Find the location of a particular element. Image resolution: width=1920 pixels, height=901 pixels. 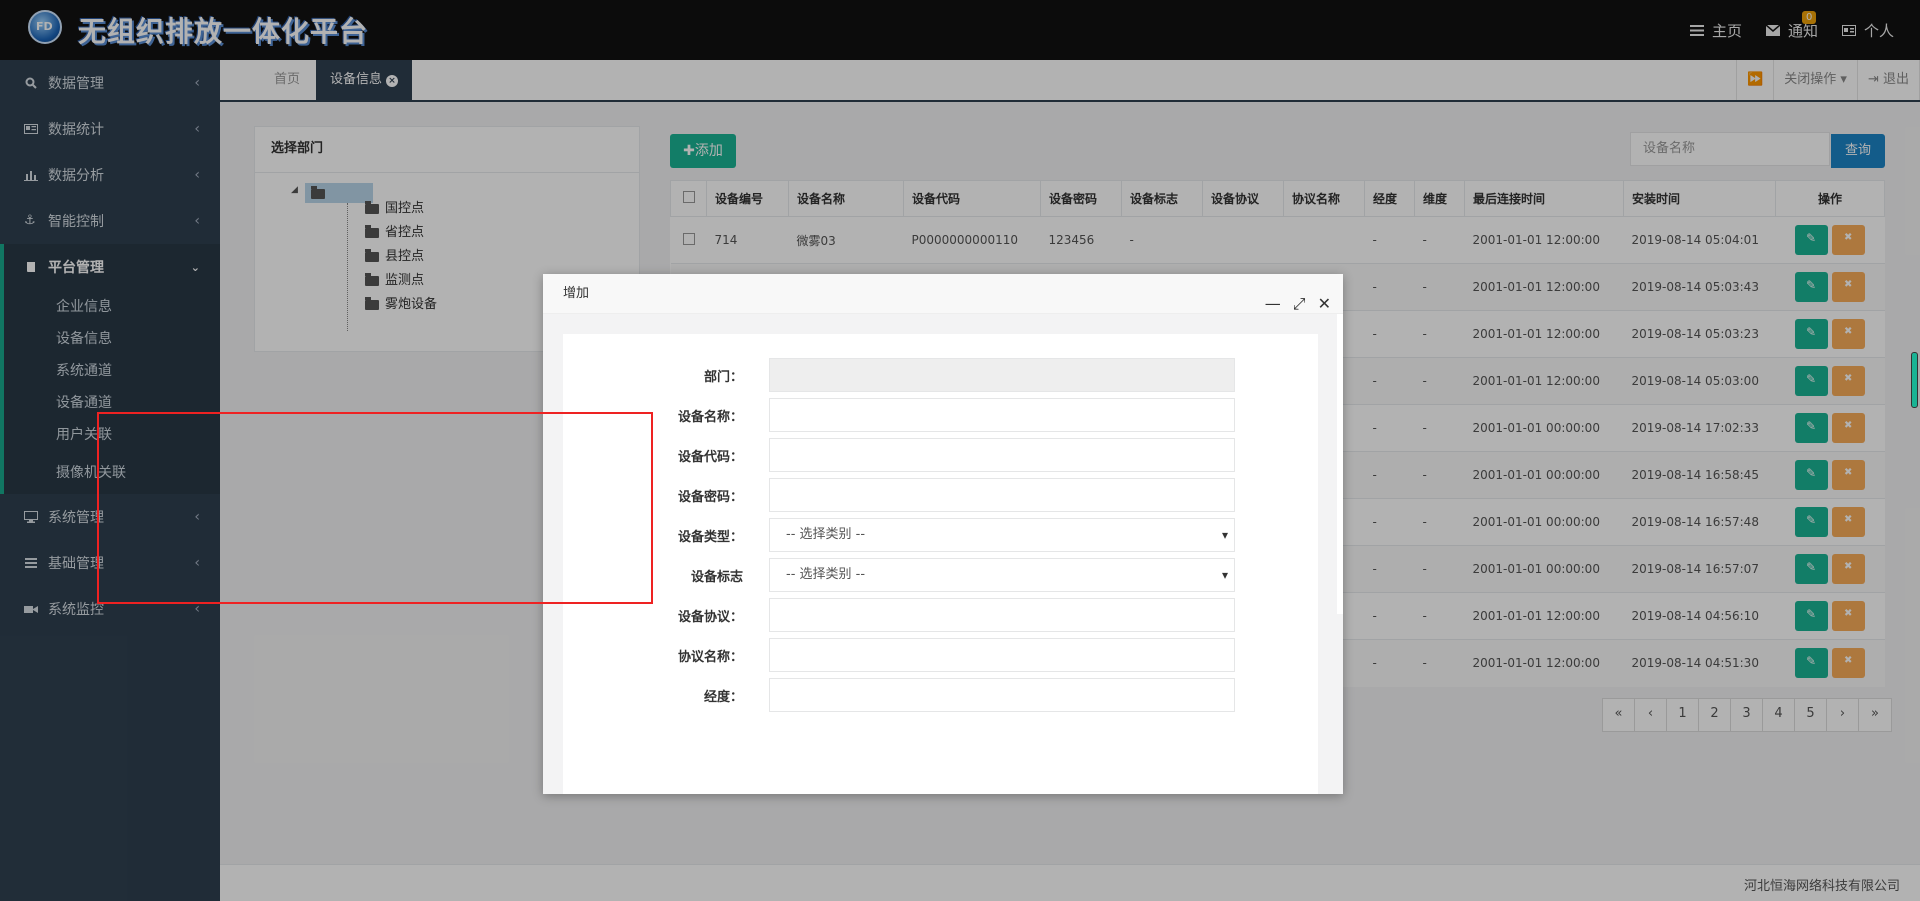

highlight-box is located at coordinates (375, 508).